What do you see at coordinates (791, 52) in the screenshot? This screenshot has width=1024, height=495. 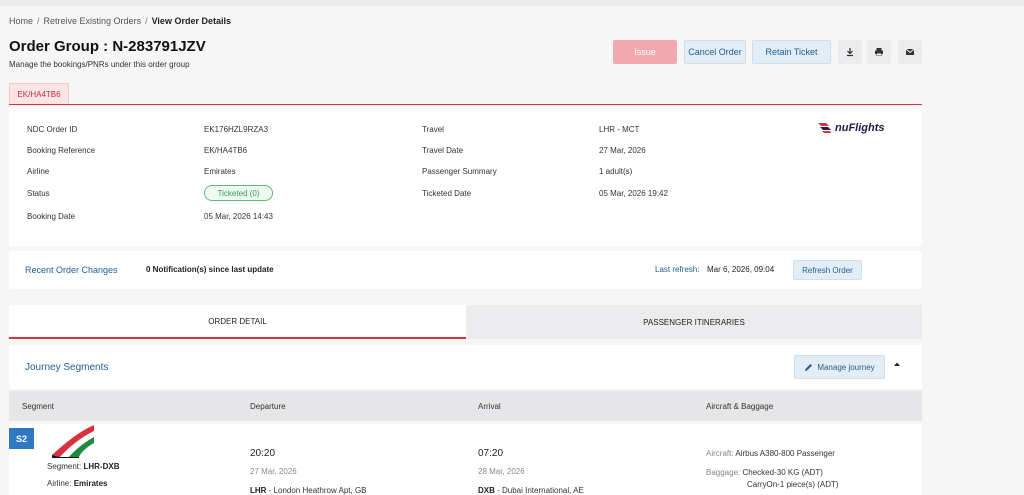 I see `retain-ticket-button: Retain Ticket` at bounding box center [791, 52].